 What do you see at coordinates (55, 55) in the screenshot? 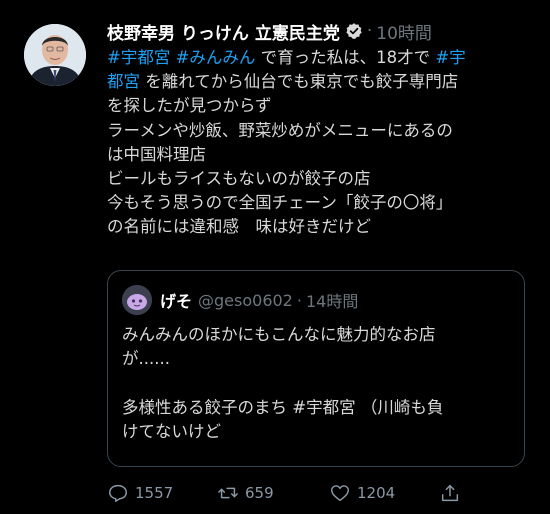
I see `author-avatar` at bounding box center [55, 55].